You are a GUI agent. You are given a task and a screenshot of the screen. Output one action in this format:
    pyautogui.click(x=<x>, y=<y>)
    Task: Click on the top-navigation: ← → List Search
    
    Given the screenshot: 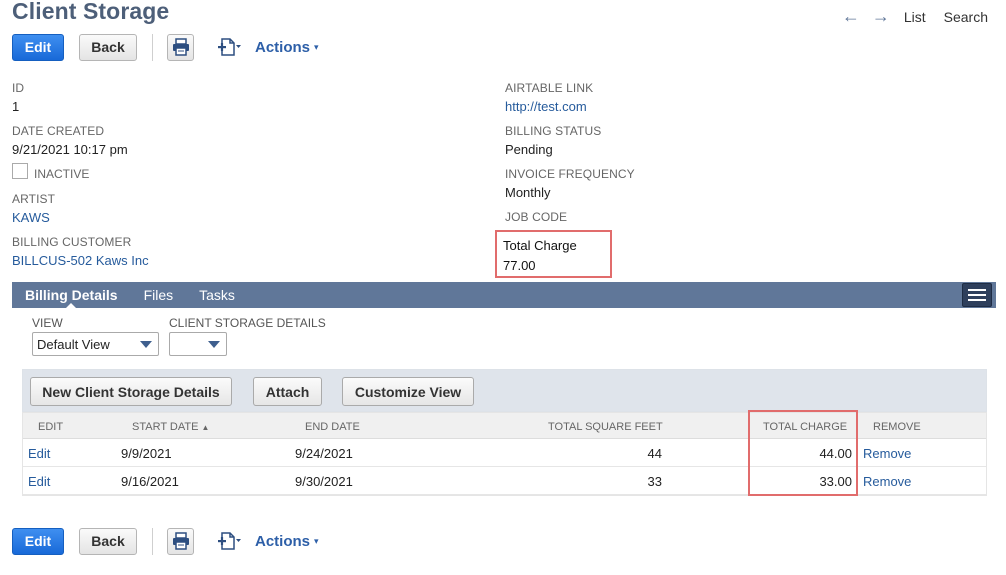 What is the action you would take?
    pyautogui.click(x=912, y=16)
    